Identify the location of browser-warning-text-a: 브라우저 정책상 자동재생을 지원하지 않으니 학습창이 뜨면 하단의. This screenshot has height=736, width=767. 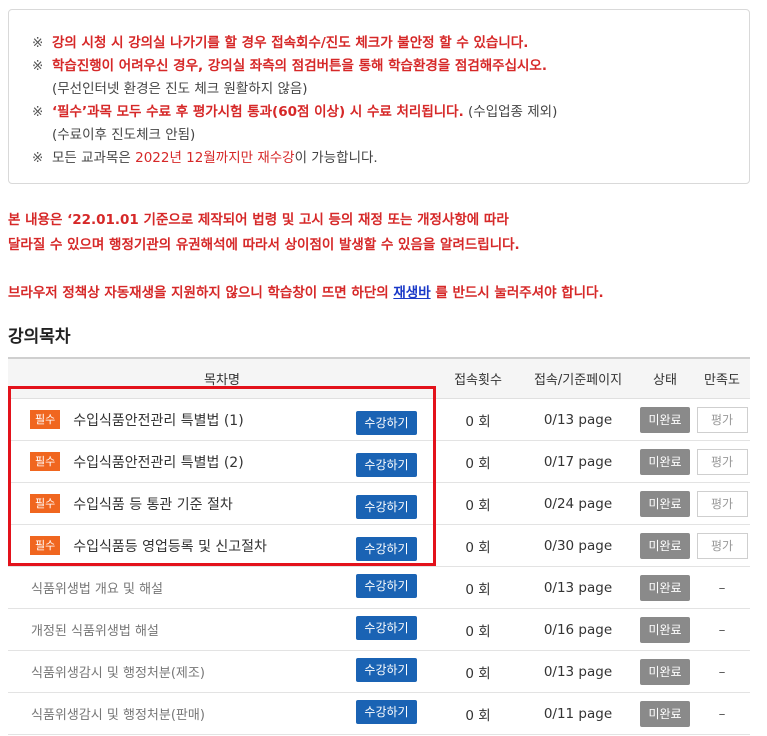
(201, 293).